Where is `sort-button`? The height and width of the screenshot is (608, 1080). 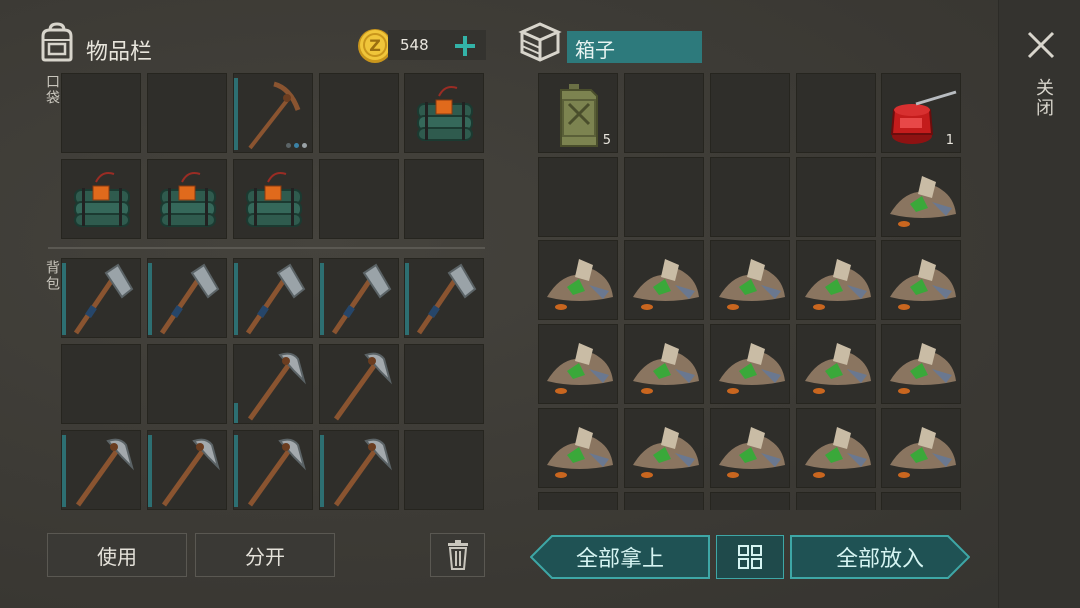
sort-button is located at coordinates (750, 557).